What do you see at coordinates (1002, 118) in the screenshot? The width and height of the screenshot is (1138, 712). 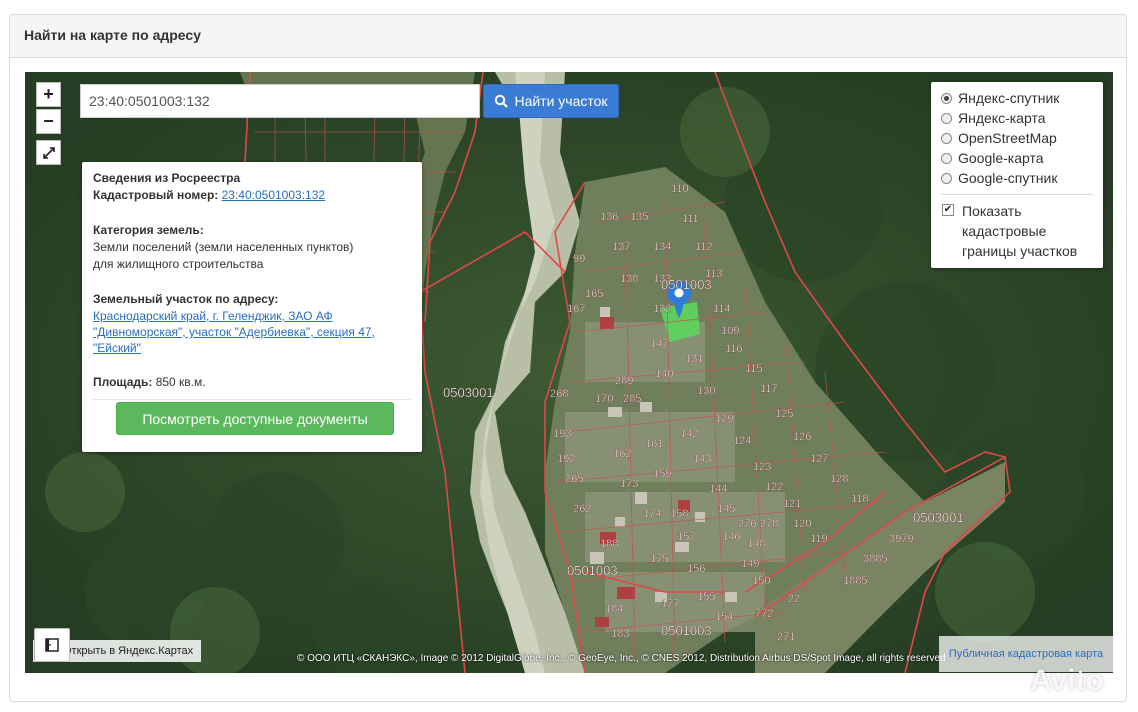 I see `layer-label: Яндекс-карта` at bounding box center [1002, 118].